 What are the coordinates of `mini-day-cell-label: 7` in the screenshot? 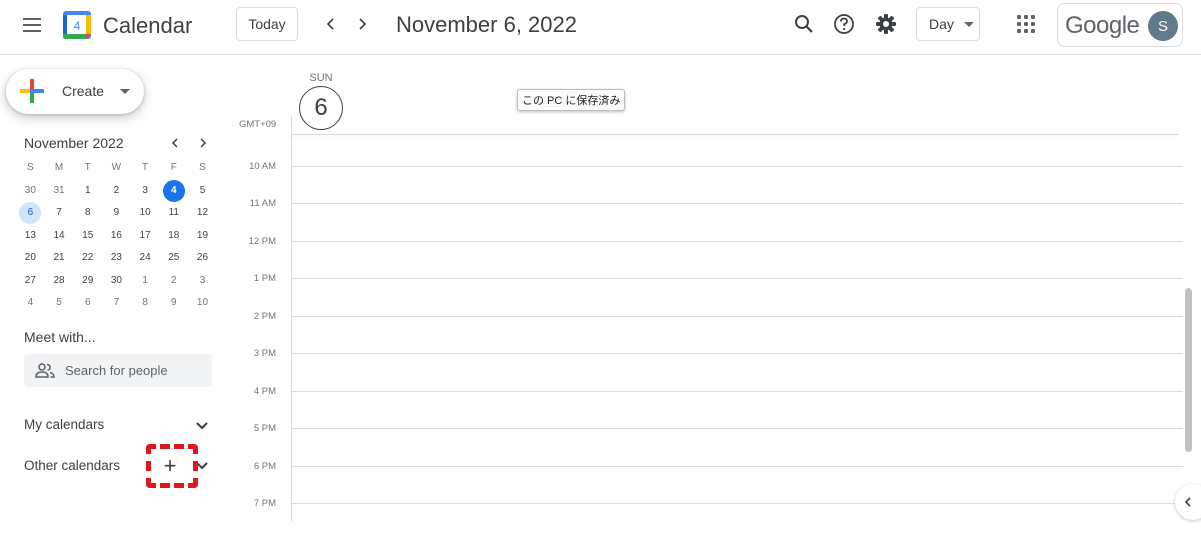 It's located at (116, 303).